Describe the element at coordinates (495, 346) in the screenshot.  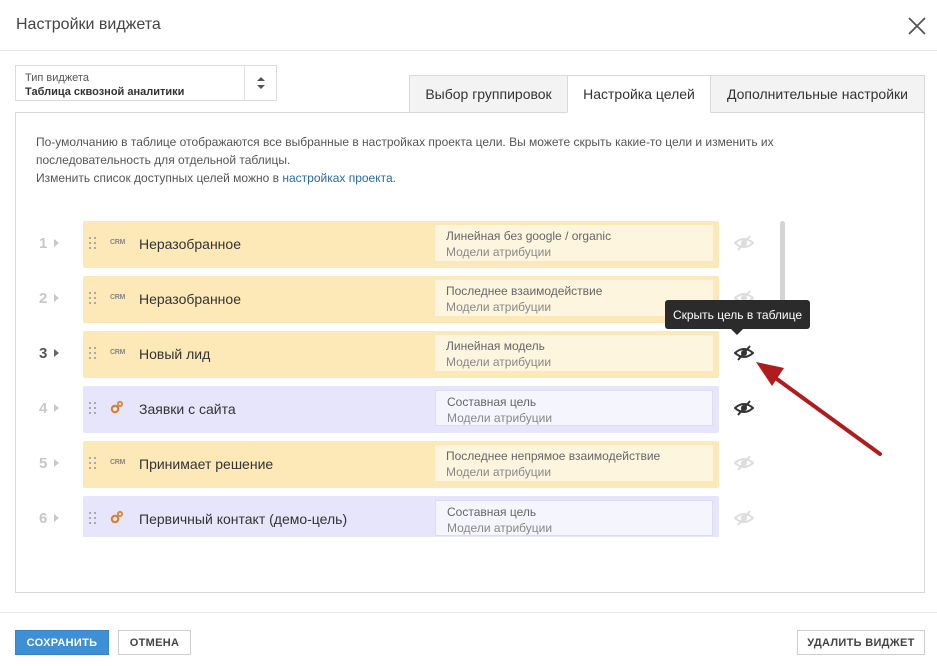
I see `attribution-model-value: Линейная модель` at that location.